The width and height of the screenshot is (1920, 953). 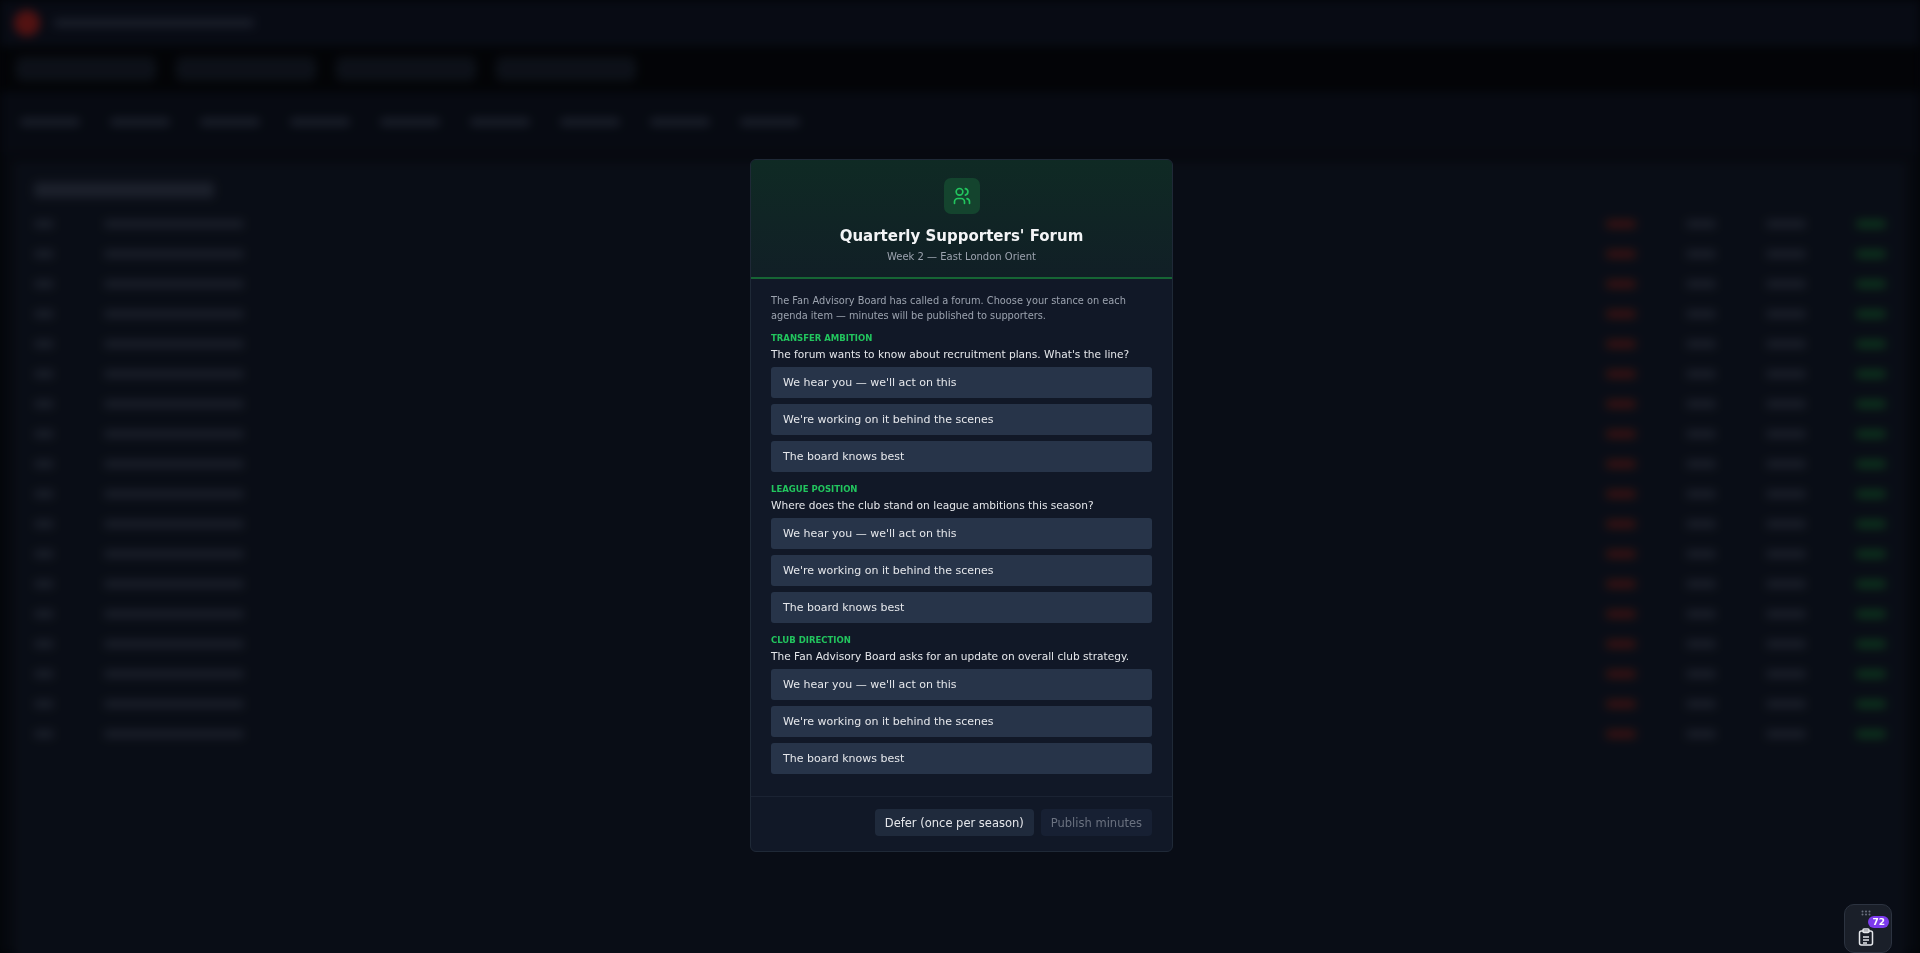 I want to click on section-label: CLUB DIRECTION, so click(x=811, y=640).